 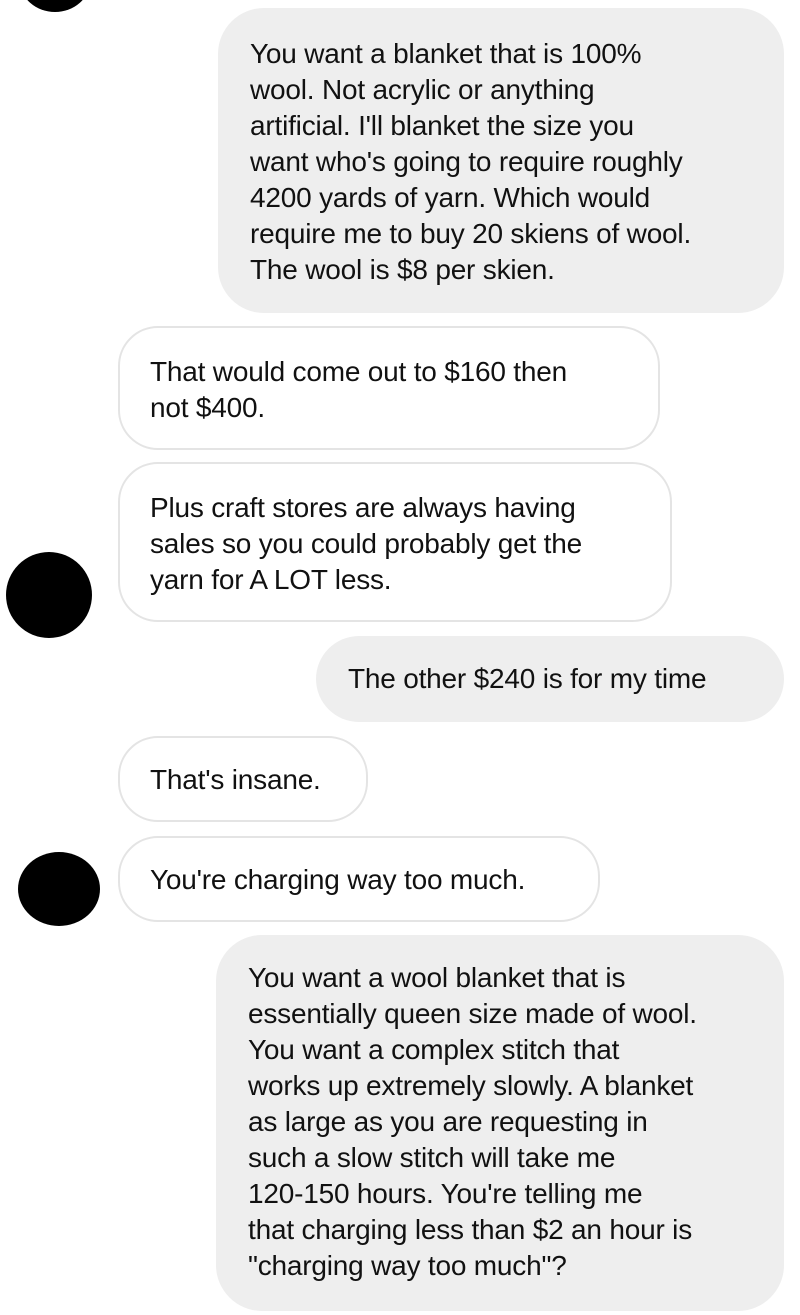 What do you see at coordinates (49, 595) in the screenshot?
I see `avatar-redacted-middle` at bounding box center [49, 595].